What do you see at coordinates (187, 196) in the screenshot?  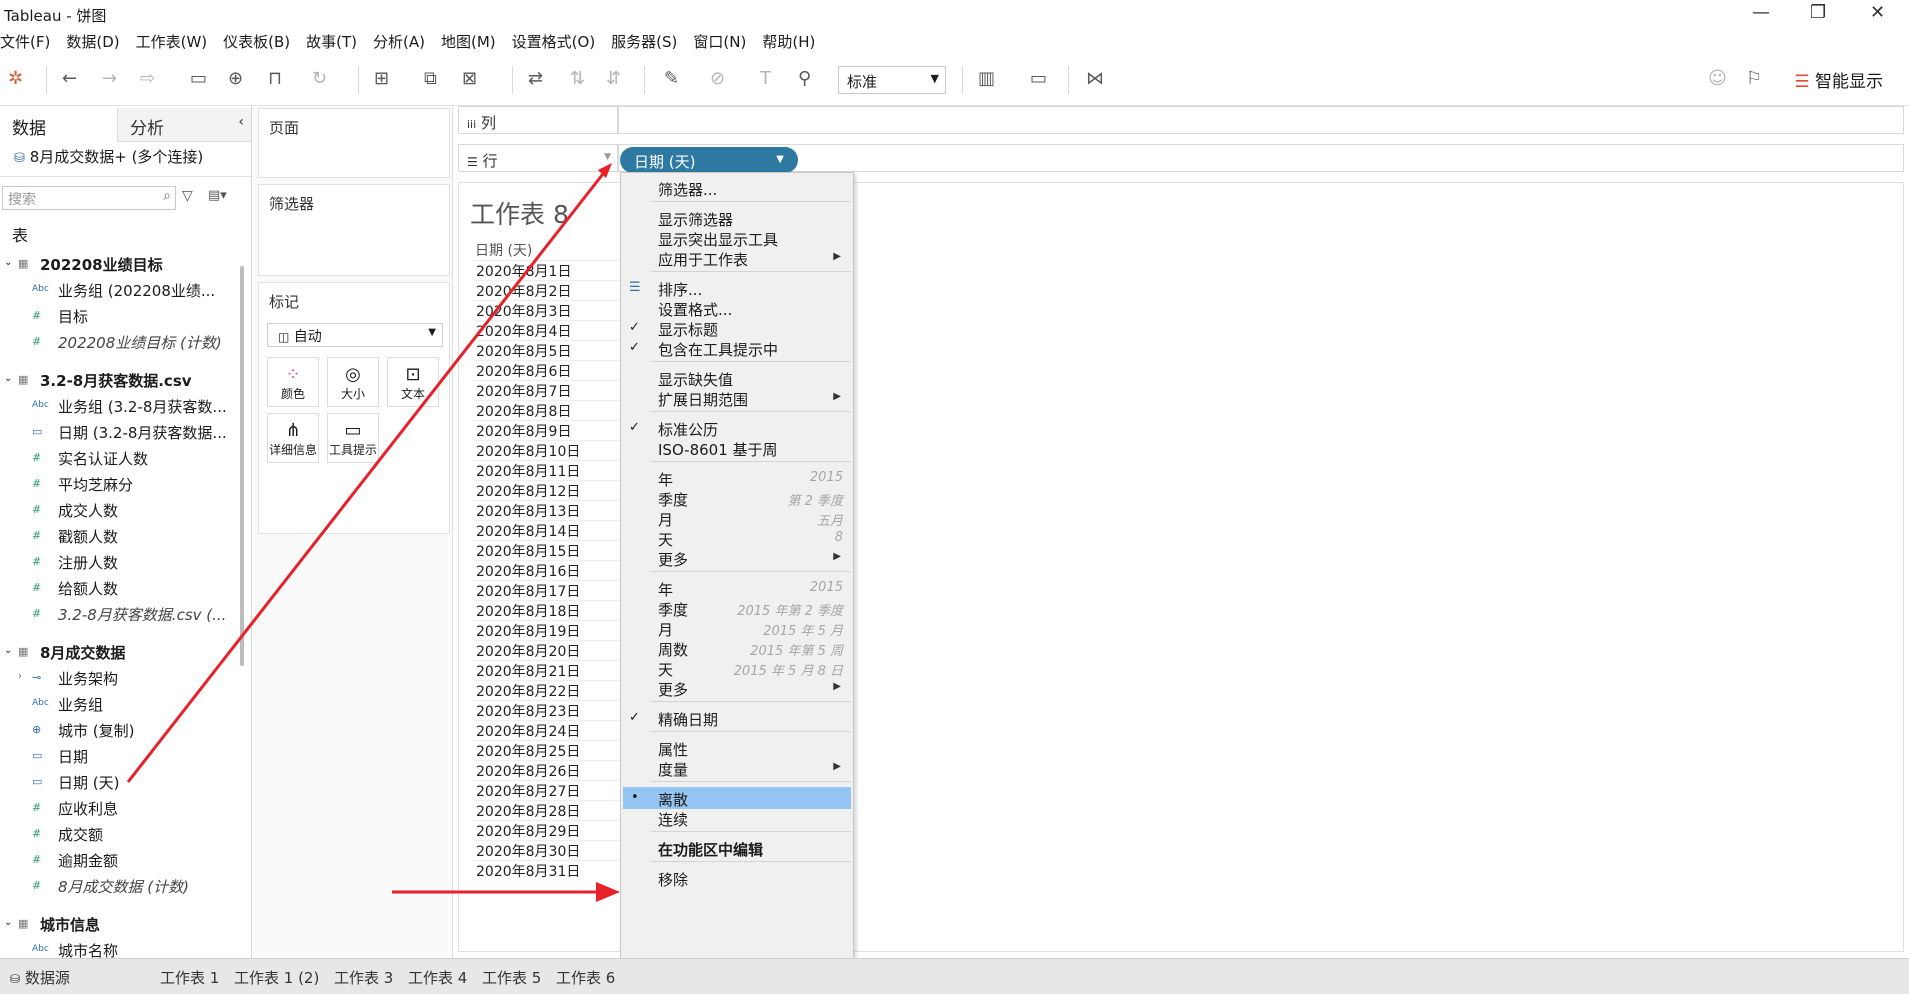 I see `filter-icon: ▽` at bounding box center [187, 196].